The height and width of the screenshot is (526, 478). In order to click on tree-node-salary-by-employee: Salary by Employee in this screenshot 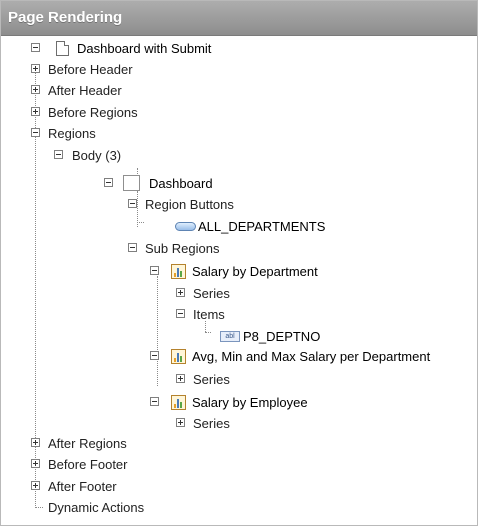, I will do `click(270, 402)`.